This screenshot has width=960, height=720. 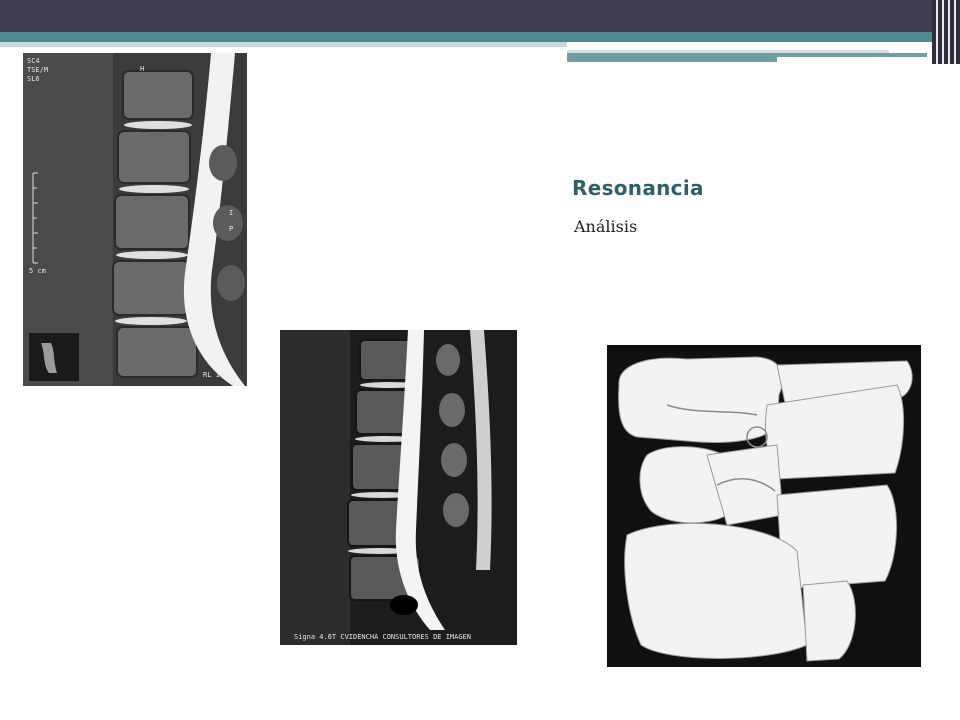 I want to click on header-accent-band, so click(x=480, y=37).